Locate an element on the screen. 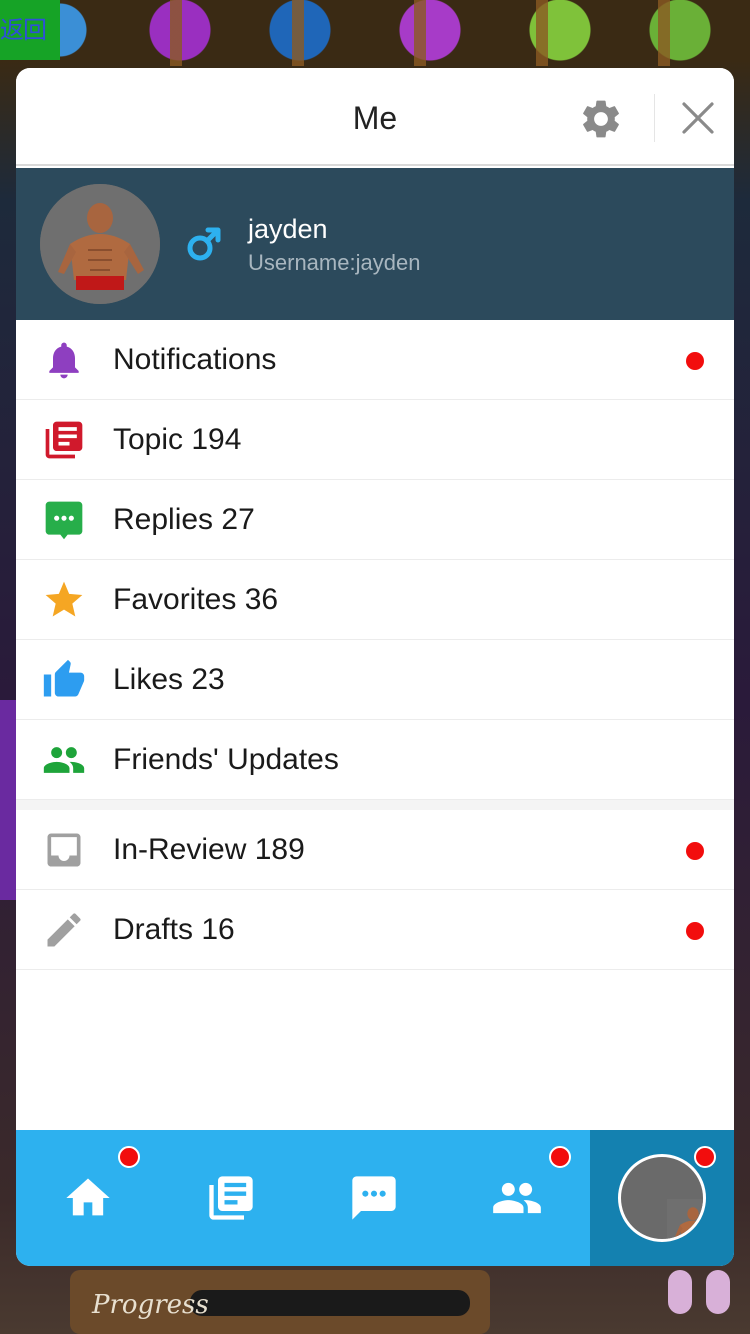  header-divider is located at coordinates (654, 118).